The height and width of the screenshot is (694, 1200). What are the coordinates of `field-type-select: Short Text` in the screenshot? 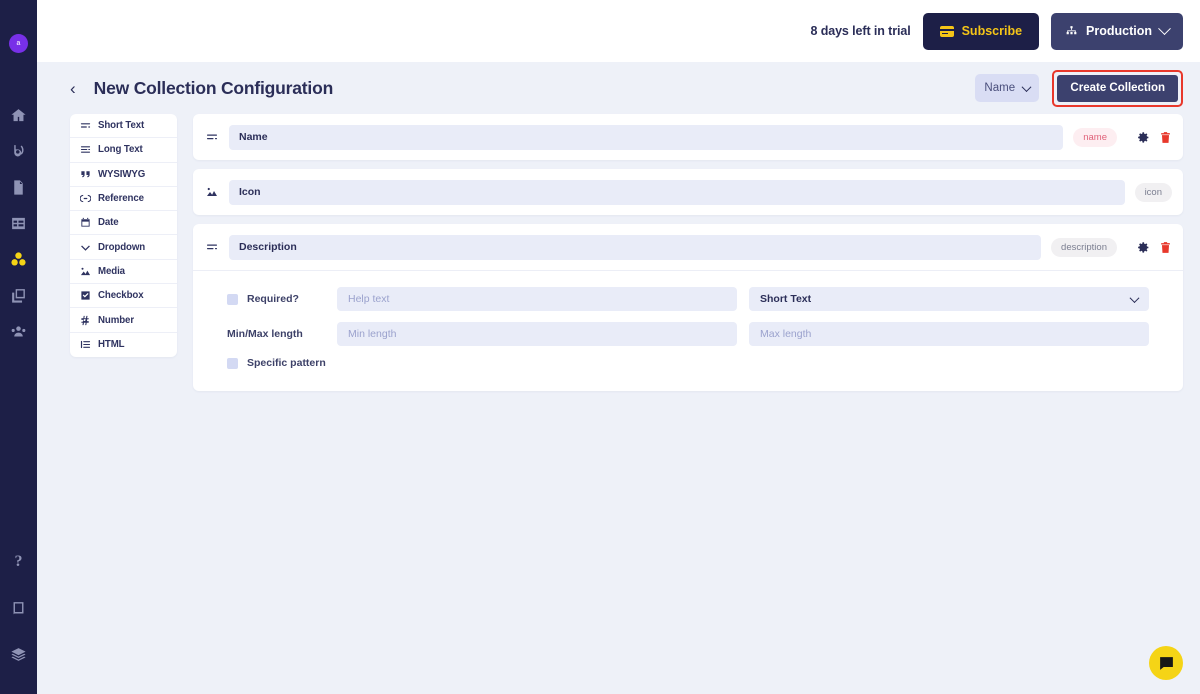 It's located at (949, 299).